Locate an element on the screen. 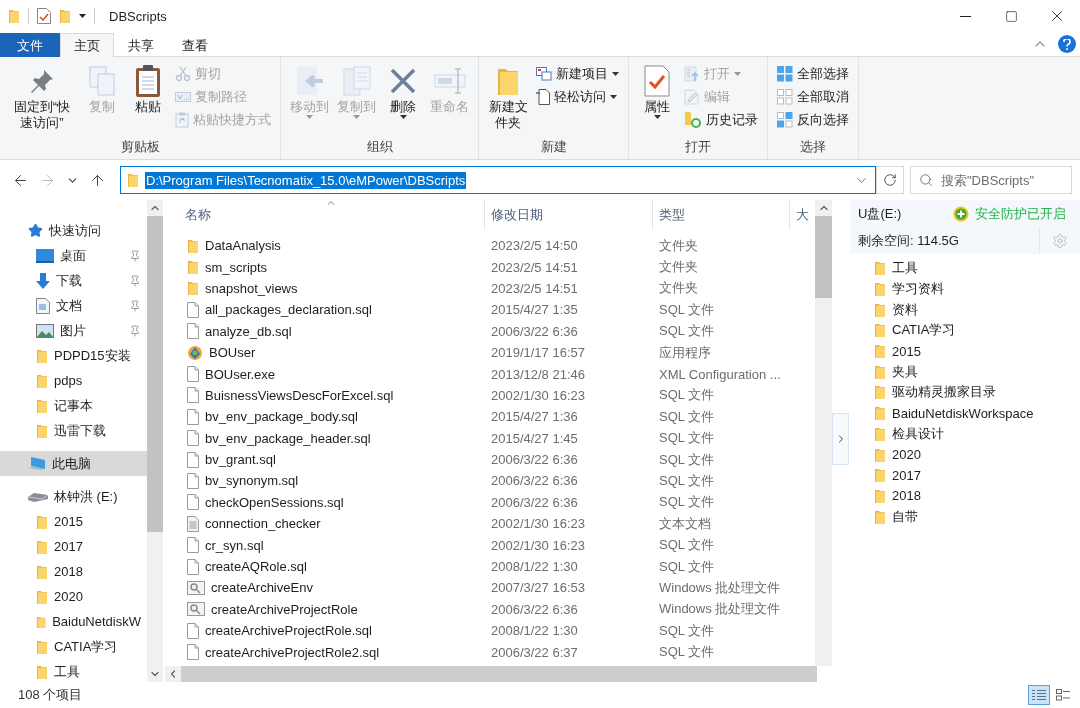 The image size is (1080, 708). file-name: createAQRole.sql is located at coordinates (325, 566).